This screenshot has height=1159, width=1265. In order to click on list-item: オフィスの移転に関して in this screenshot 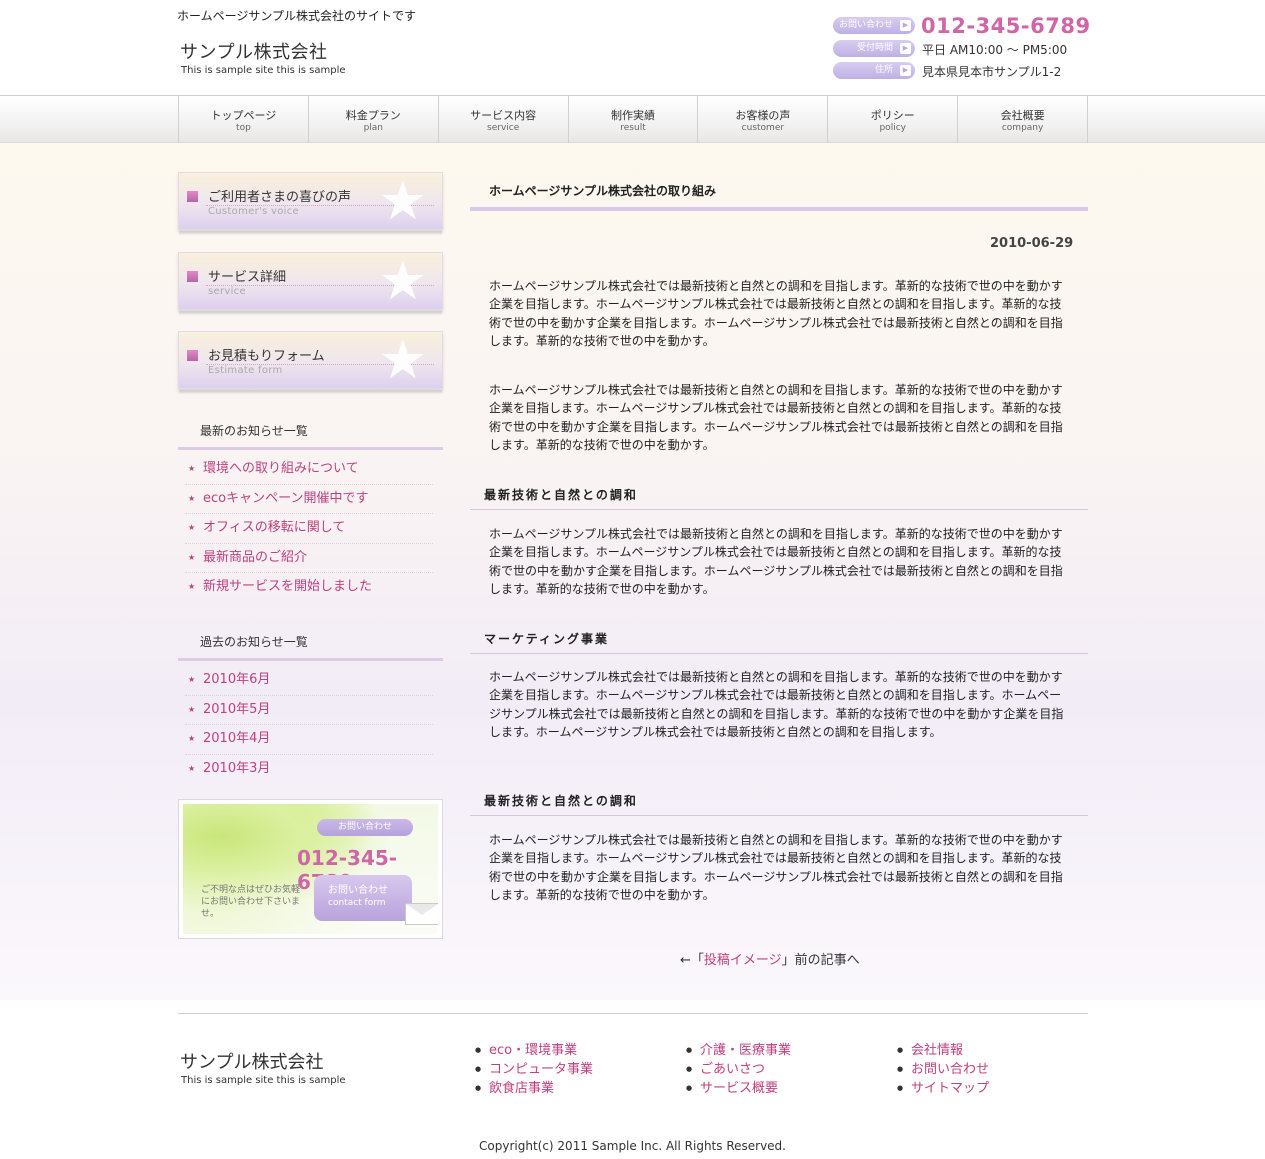, I will do `click(309, 529)`.